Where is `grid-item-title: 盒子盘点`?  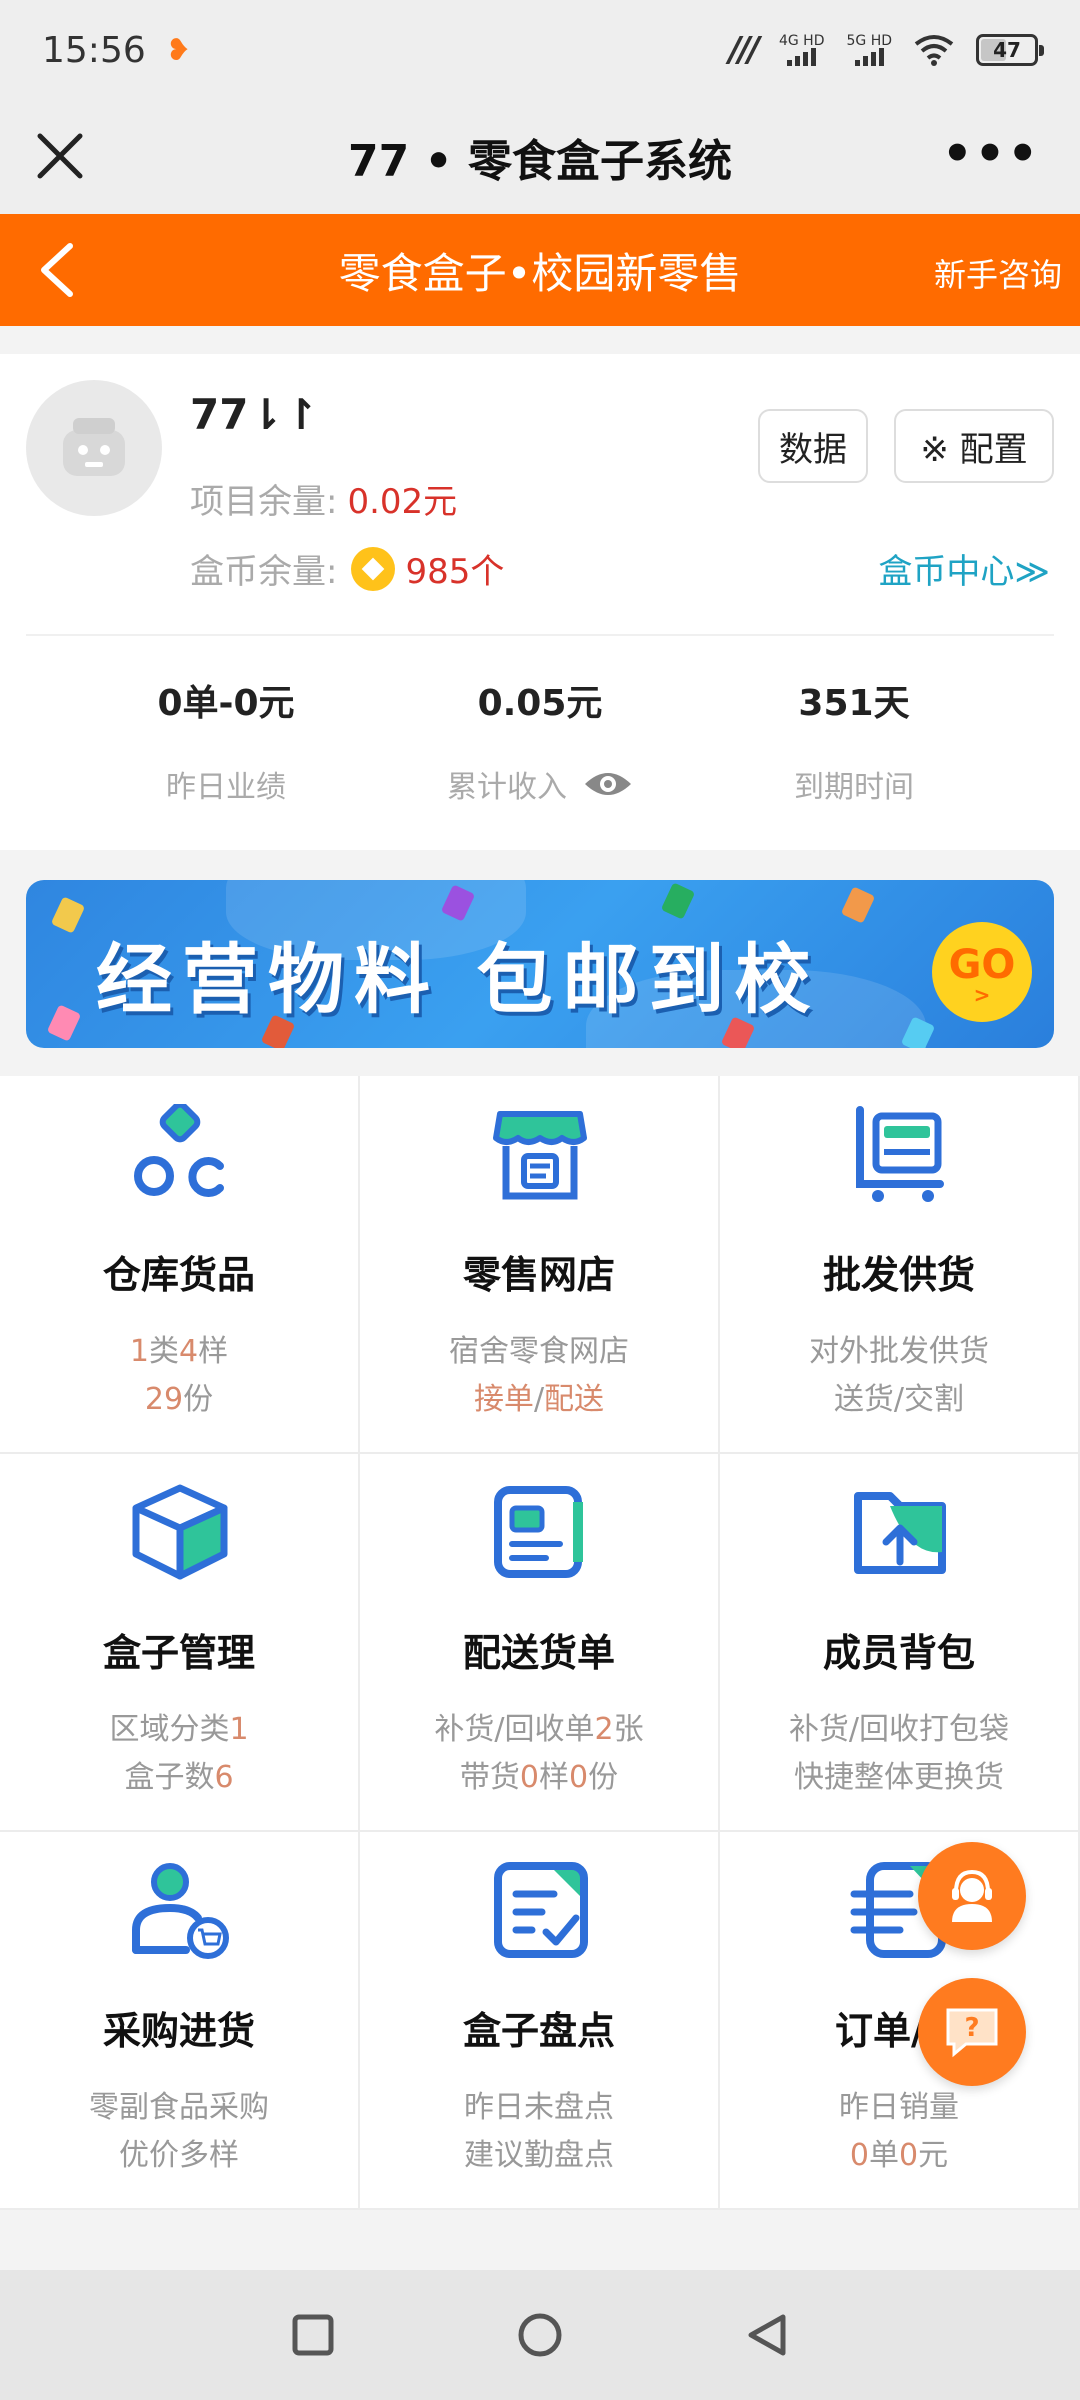 grid-item-title: 盒子盘点 is located at coordinates (538, 2031).